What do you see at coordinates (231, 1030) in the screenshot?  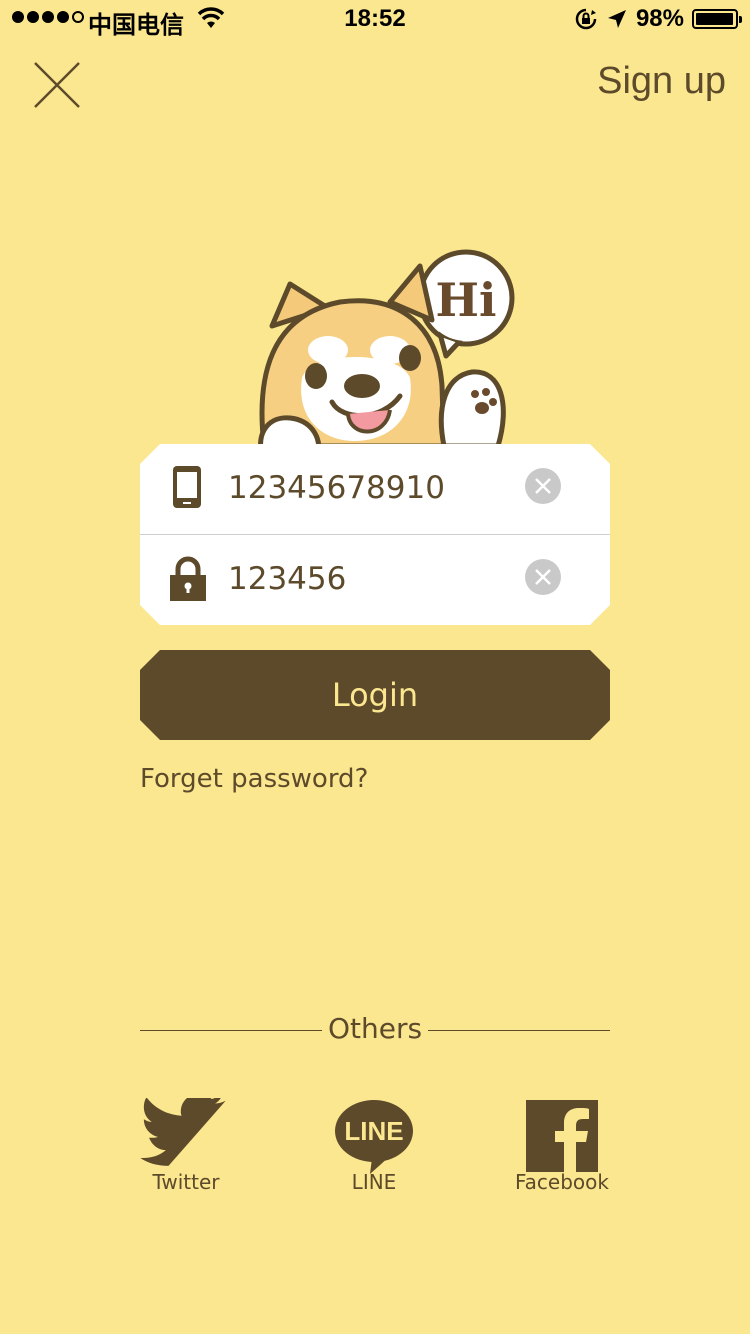 I see `others-divider-left` at bounding box center [231, 1030].